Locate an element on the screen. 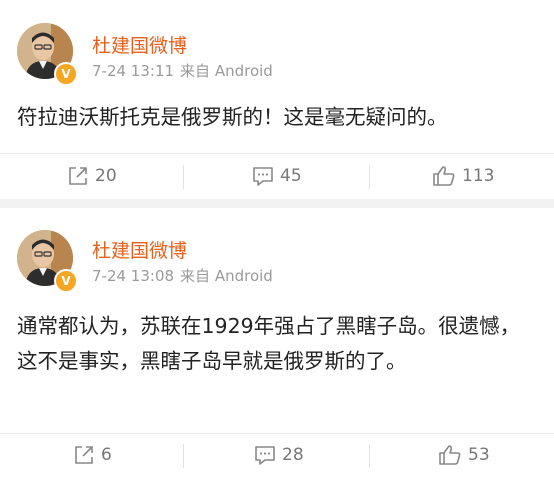 Image resolution: width=554 pixels, height=483 pixels. repost-button: 6 is located at coordinates (92, 455).